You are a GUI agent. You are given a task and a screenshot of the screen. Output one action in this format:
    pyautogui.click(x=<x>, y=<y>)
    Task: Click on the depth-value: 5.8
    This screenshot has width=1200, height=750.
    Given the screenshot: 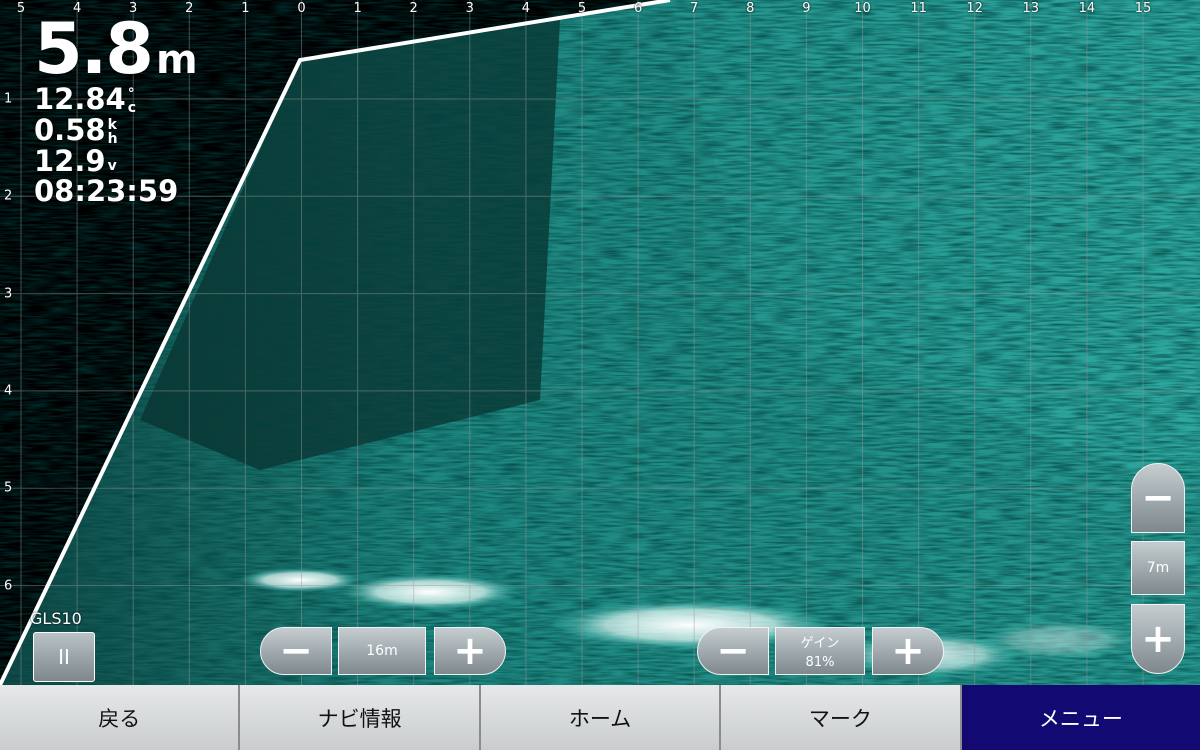 What is the action you would take?
    pyautogui.click(x=94, y=49)
    